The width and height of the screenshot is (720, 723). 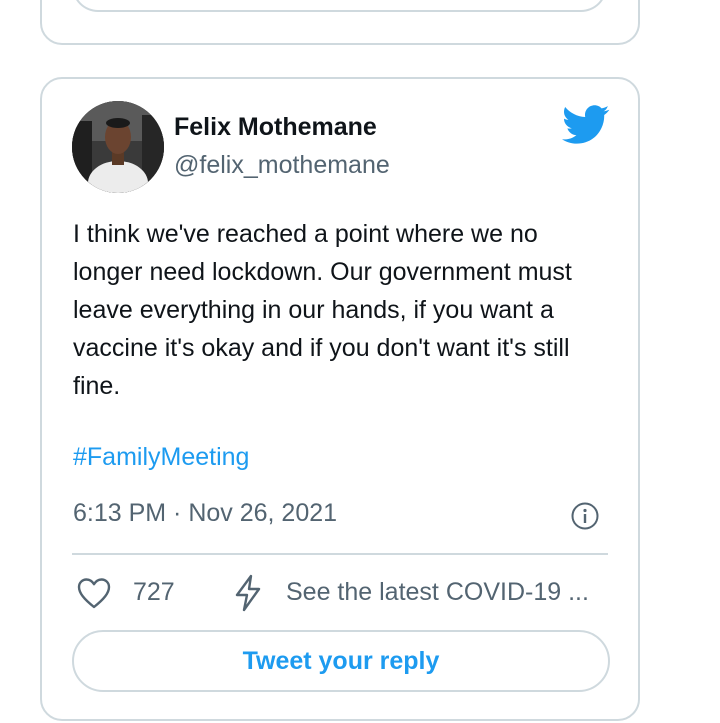 I want to click on divider, so click(x=340, y=554).